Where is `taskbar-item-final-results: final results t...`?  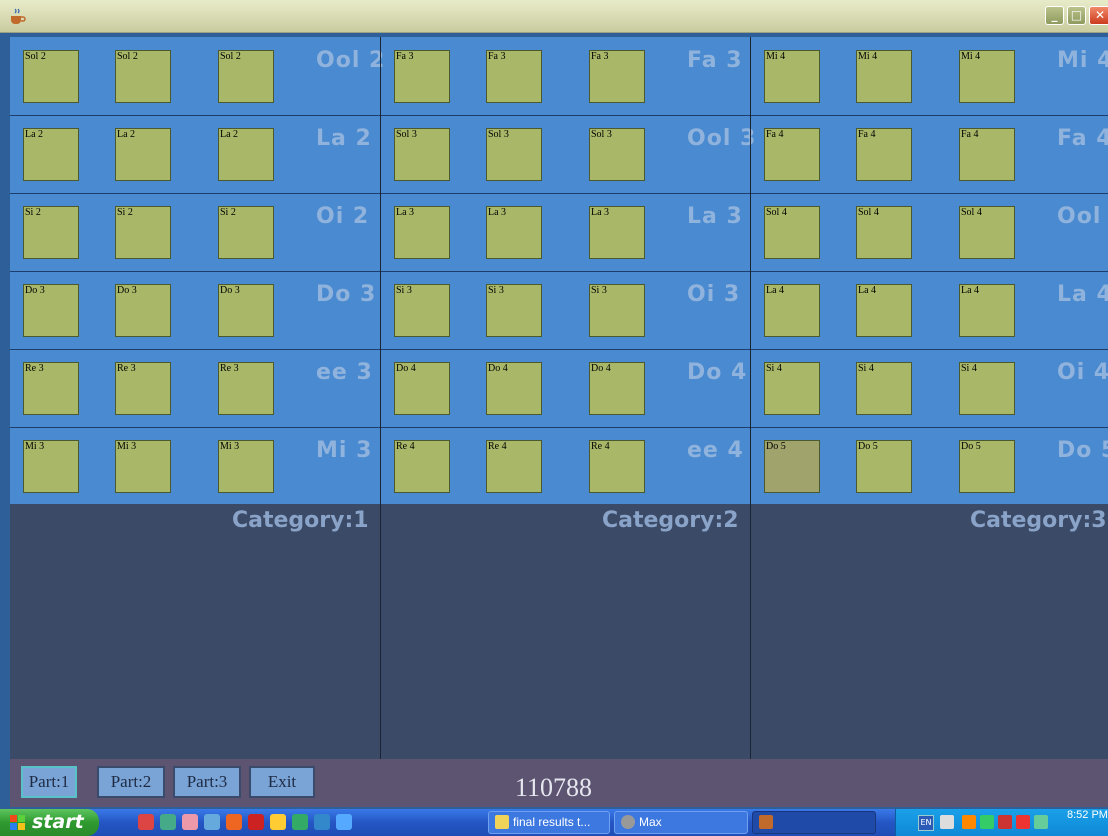
taskbar-item-final-results: final results t... is located at coordinates (549, 822).